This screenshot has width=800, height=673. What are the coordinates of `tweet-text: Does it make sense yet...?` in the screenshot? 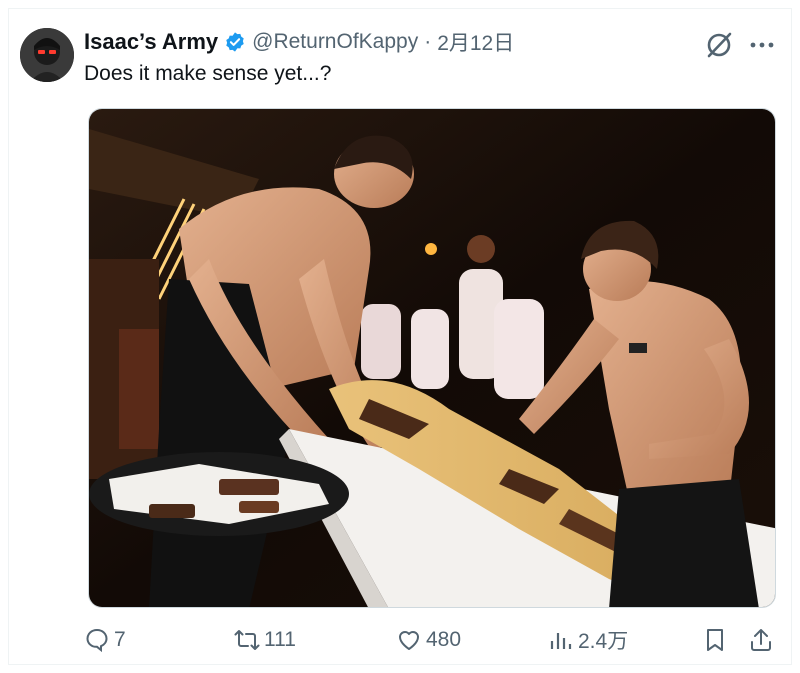 It's located at (208, 73).